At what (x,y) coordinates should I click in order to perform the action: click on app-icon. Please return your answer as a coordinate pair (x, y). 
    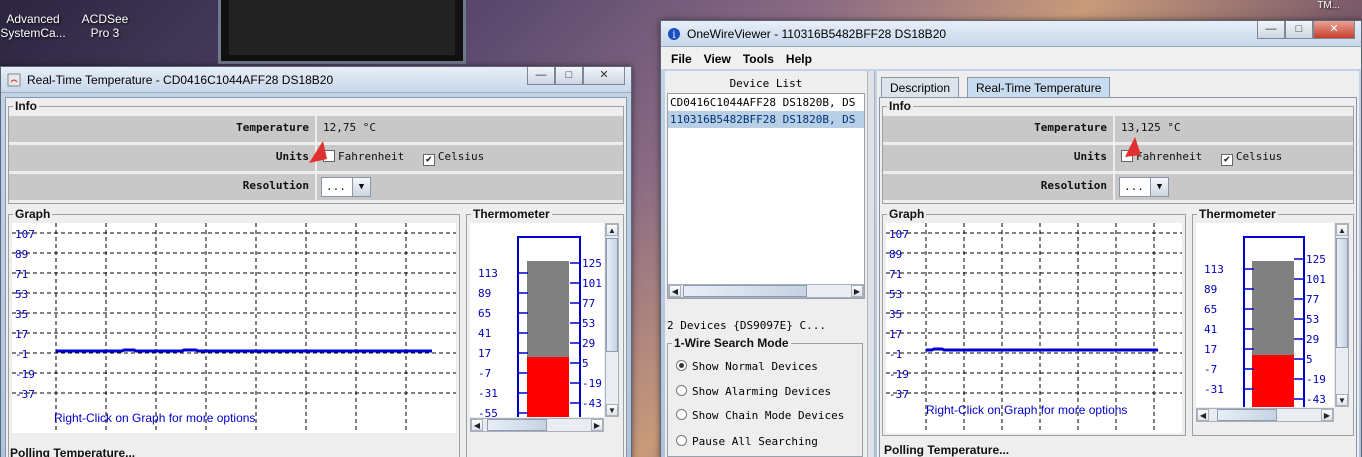
    Looking at the image, I should click on (33, 6).